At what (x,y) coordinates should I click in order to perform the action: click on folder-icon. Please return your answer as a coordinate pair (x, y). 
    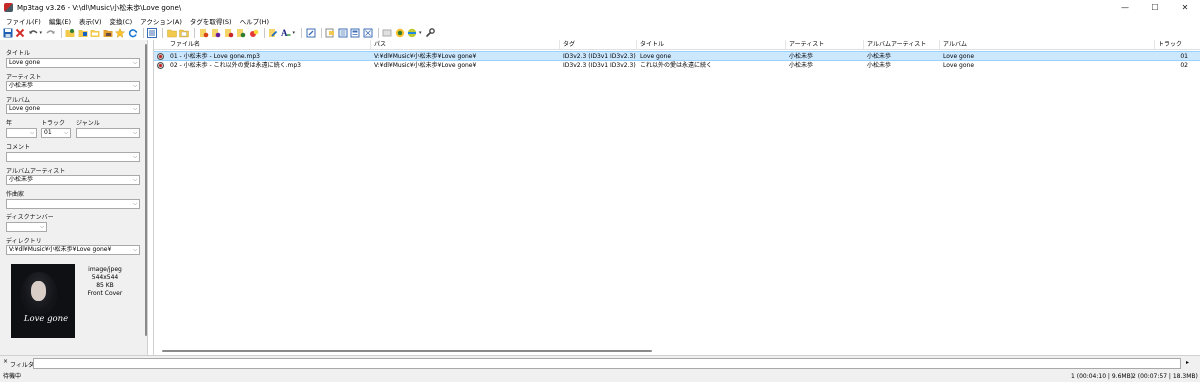
    Looking at the image, I should click on (171, 32).